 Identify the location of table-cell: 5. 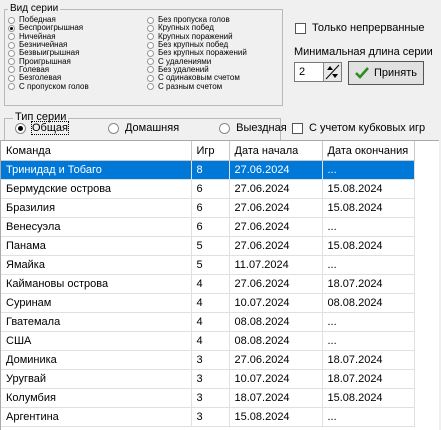
(210, 246).